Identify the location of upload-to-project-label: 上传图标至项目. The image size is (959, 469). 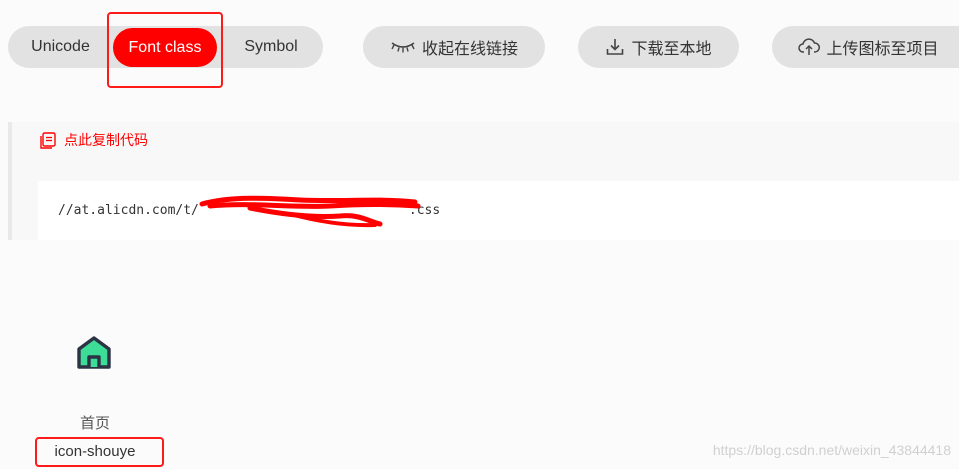
(882, 49).